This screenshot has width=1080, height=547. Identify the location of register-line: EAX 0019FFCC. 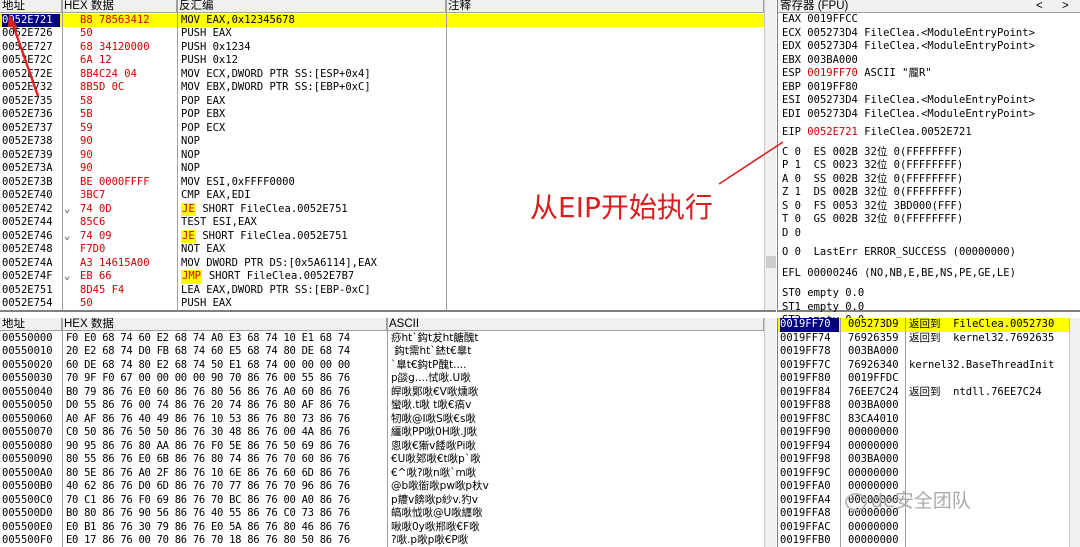
(823, 20).